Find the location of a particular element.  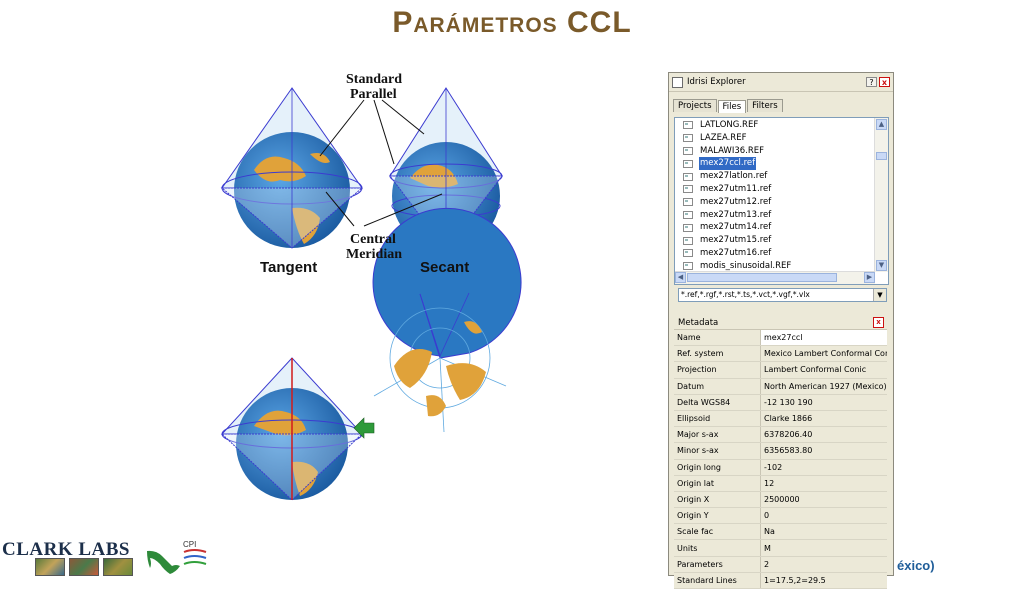

explorer-titlebar: Idrisi Explorer ? x is located at coordinates (781, 82).